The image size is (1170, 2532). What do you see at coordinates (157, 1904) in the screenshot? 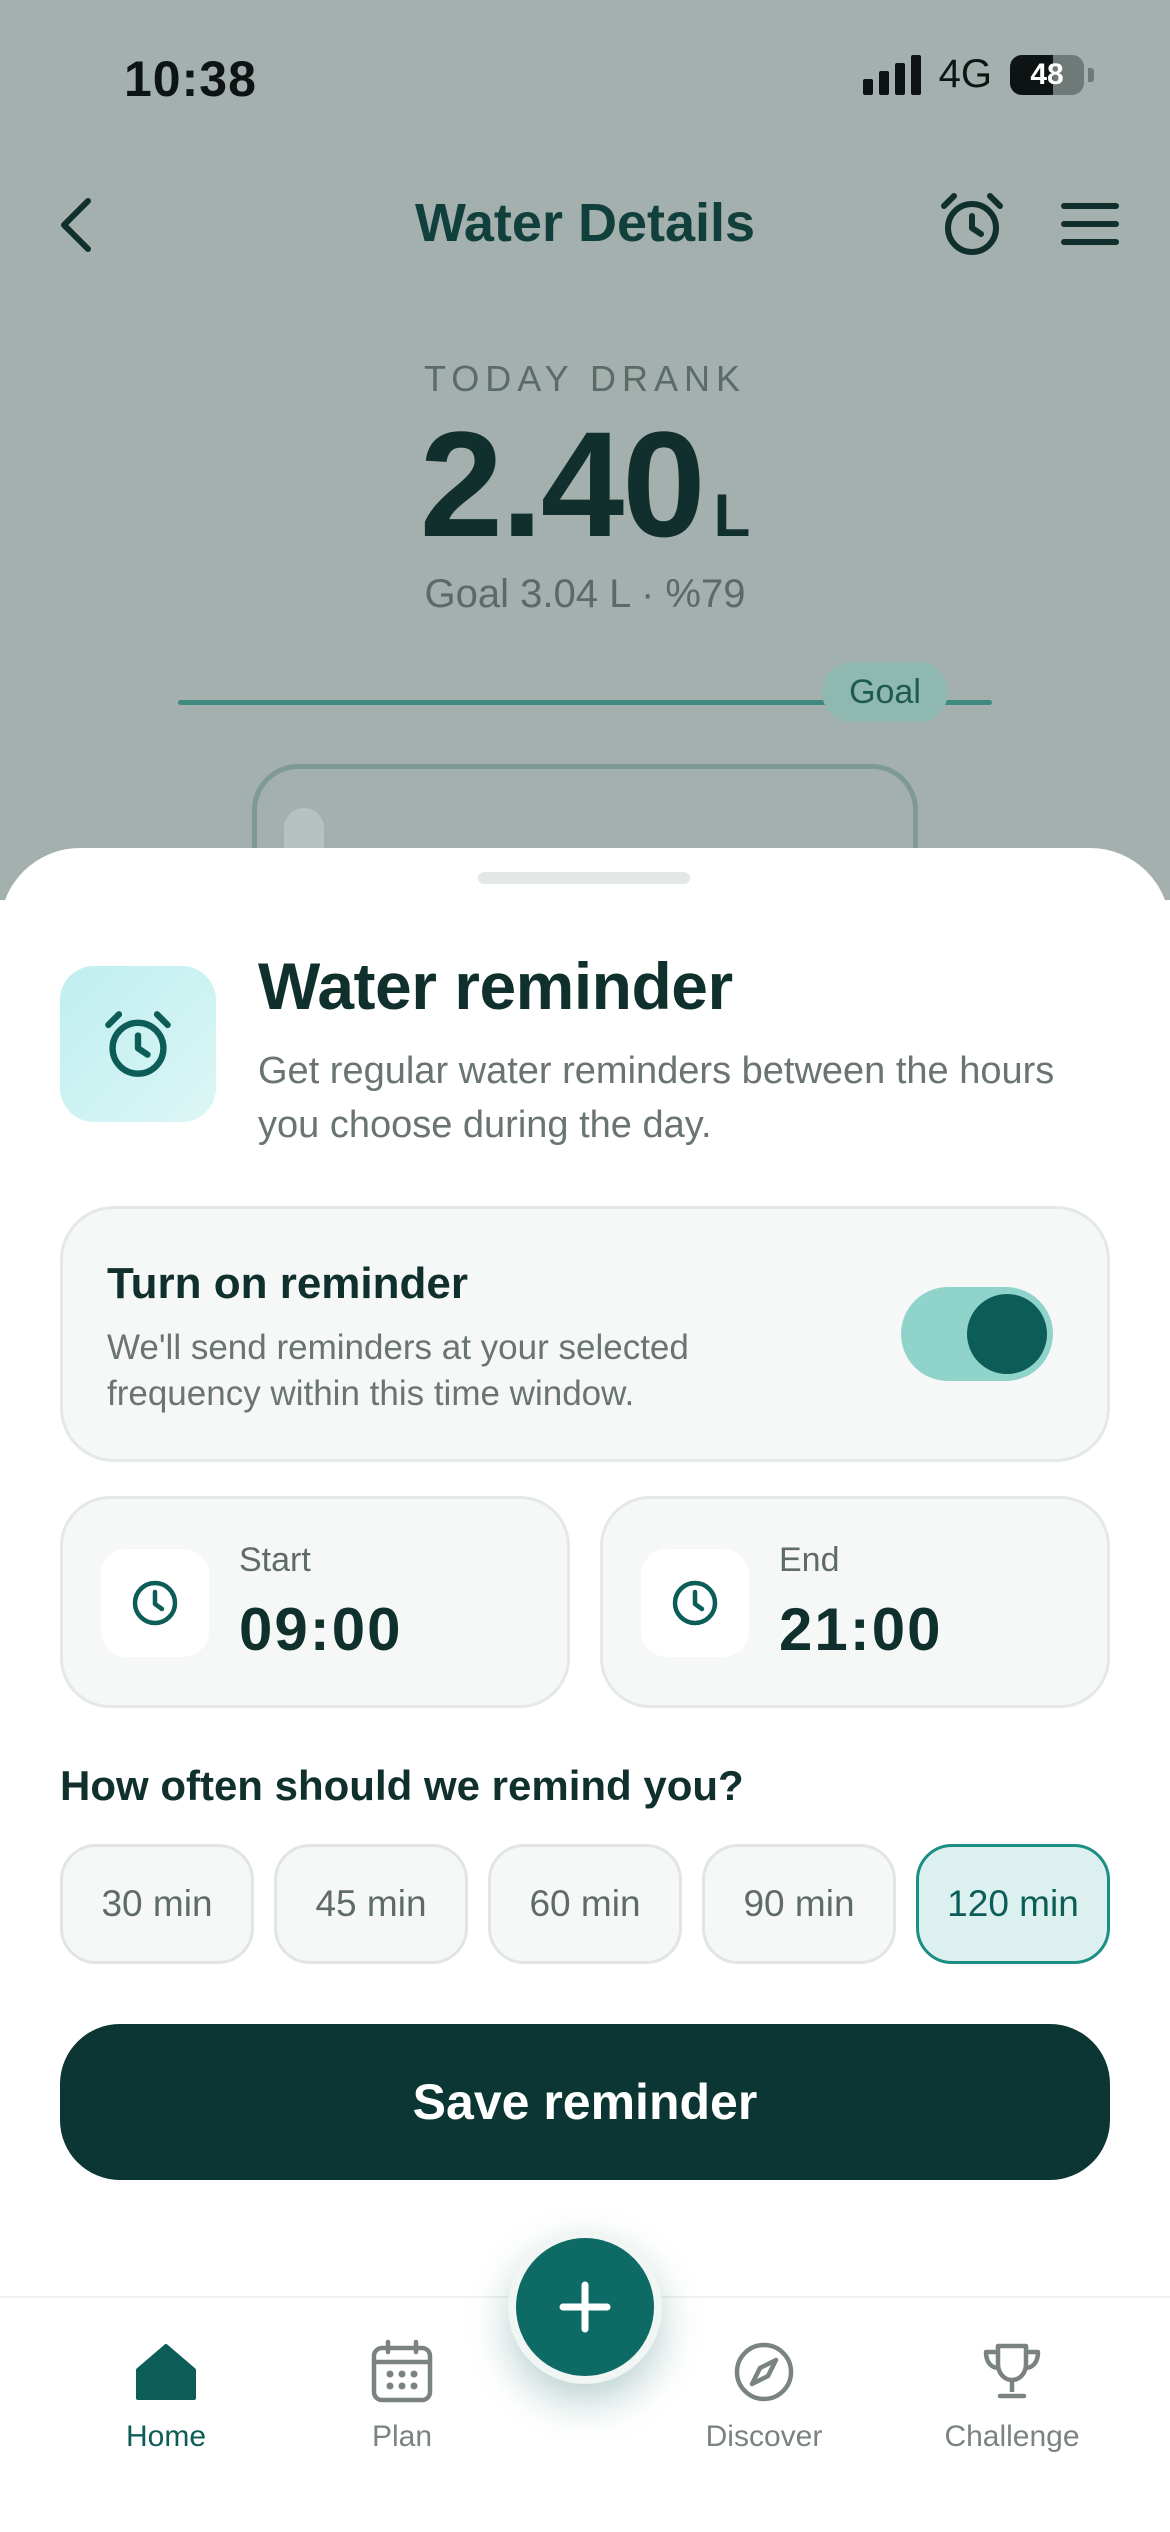
I see `frequency-option-30: 30 min` at bounding box center [157, 1904].